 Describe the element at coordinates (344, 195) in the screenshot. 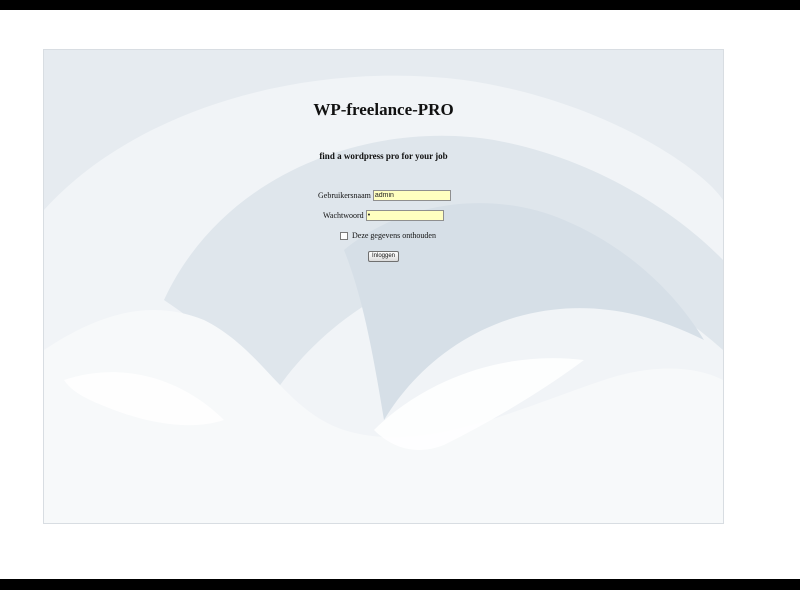

I see `username-label: Gebruikersnaam` at that location.